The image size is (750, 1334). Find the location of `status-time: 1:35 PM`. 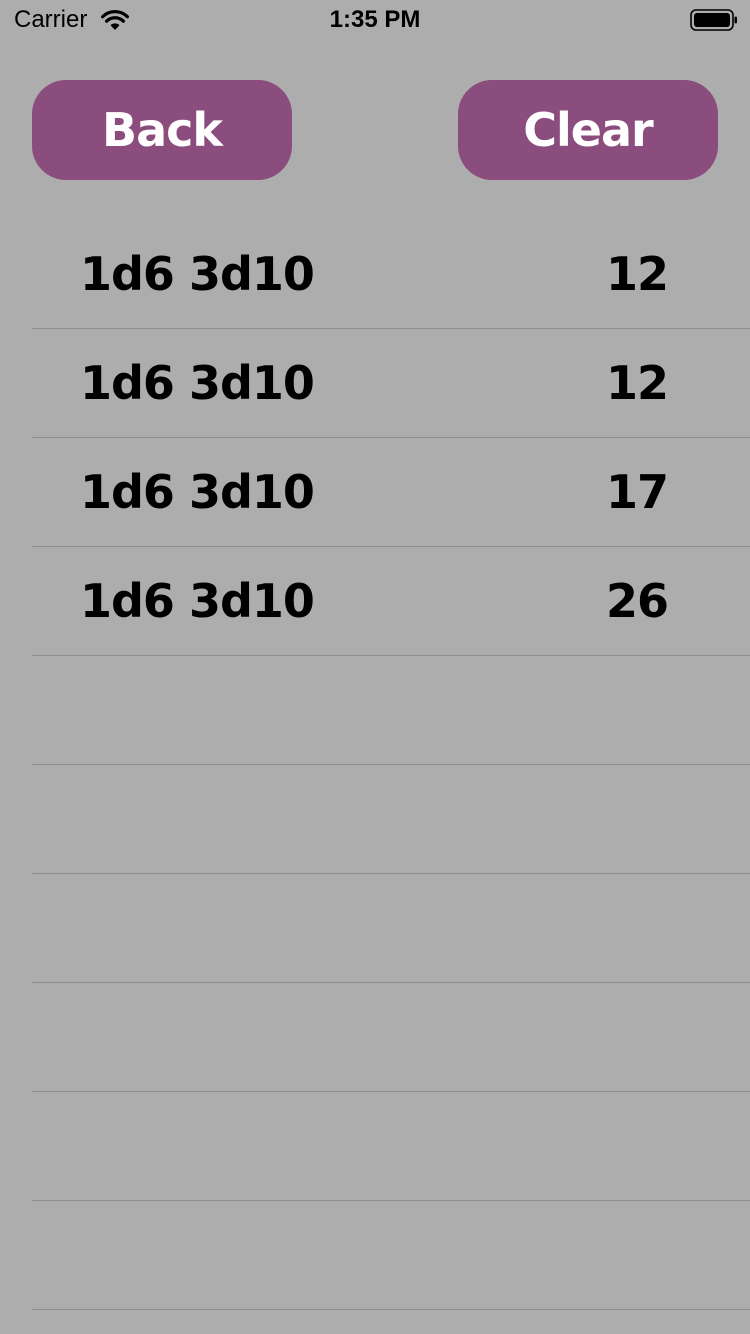

status-time: 1:35 PM is located at coordinates (375, 19).